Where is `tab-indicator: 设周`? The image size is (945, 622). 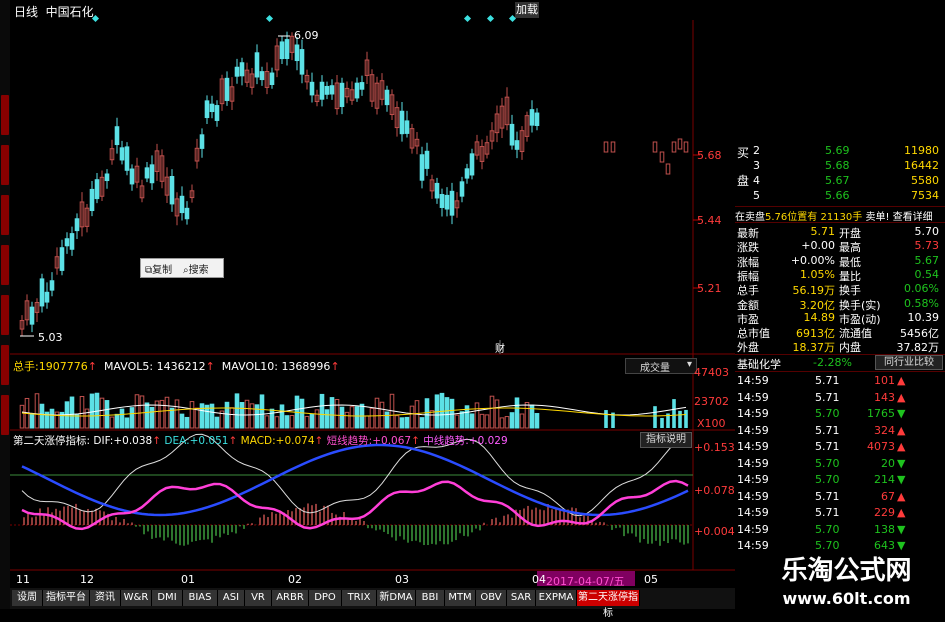
tab-indicator: 设周 is located at coordinates (27, 598).